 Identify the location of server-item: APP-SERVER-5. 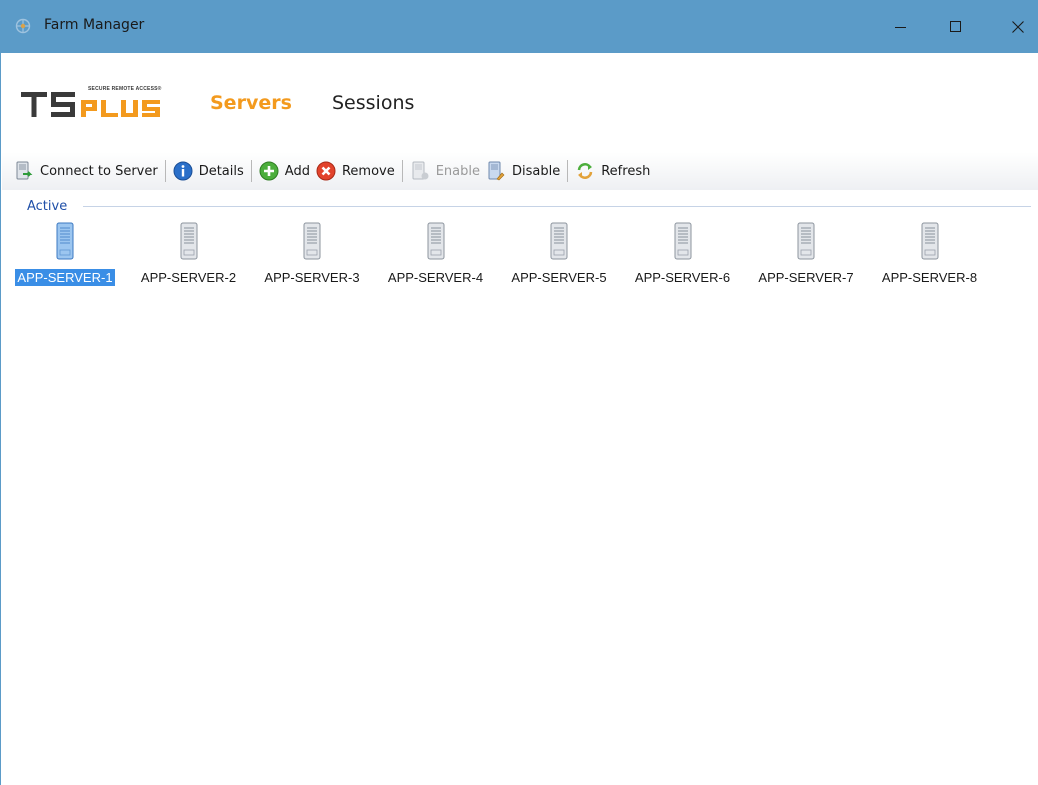
(559, 255).